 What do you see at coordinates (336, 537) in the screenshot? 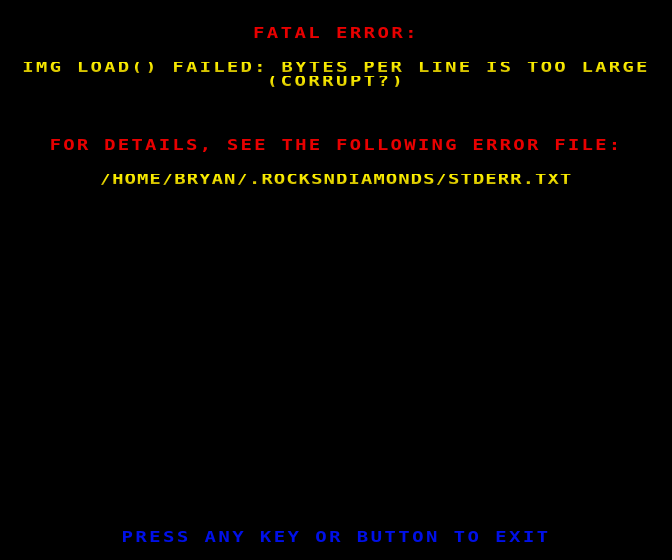
I see `exit-prompt: PRESS ANY KEY OR BUTTON TO EXIT` at bounding box center [336, 537].